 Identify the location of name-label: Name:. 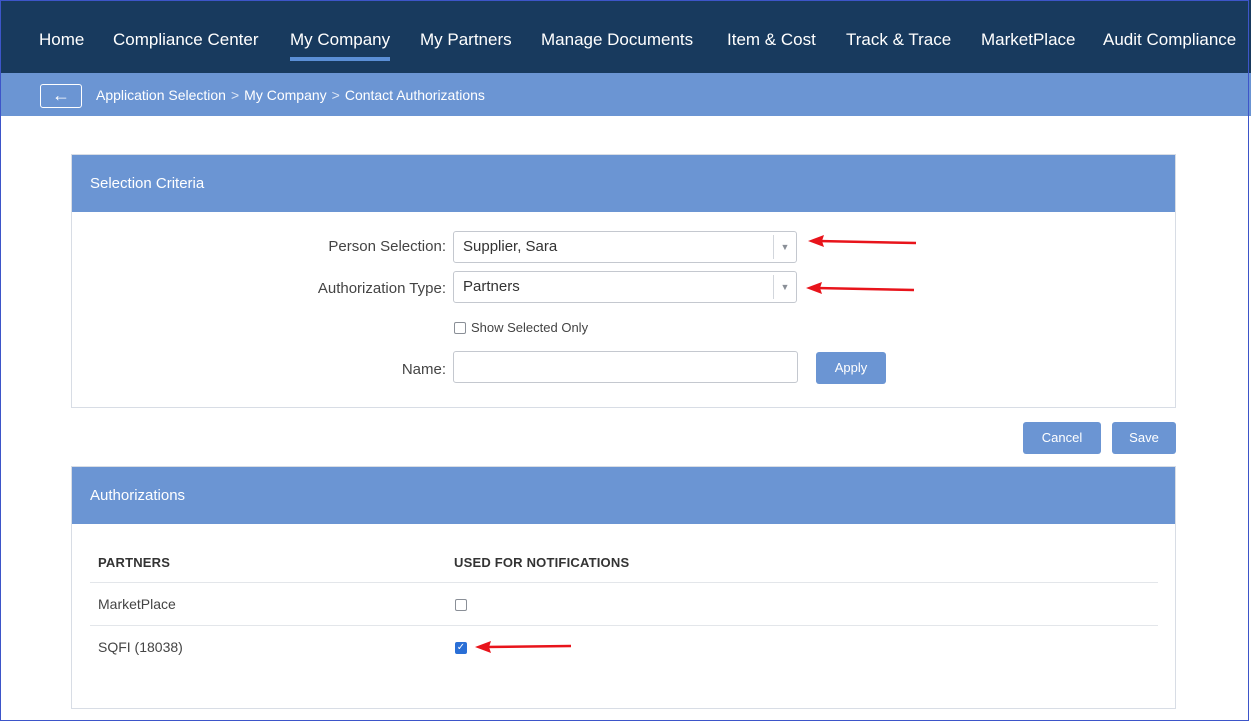
(423, 369).